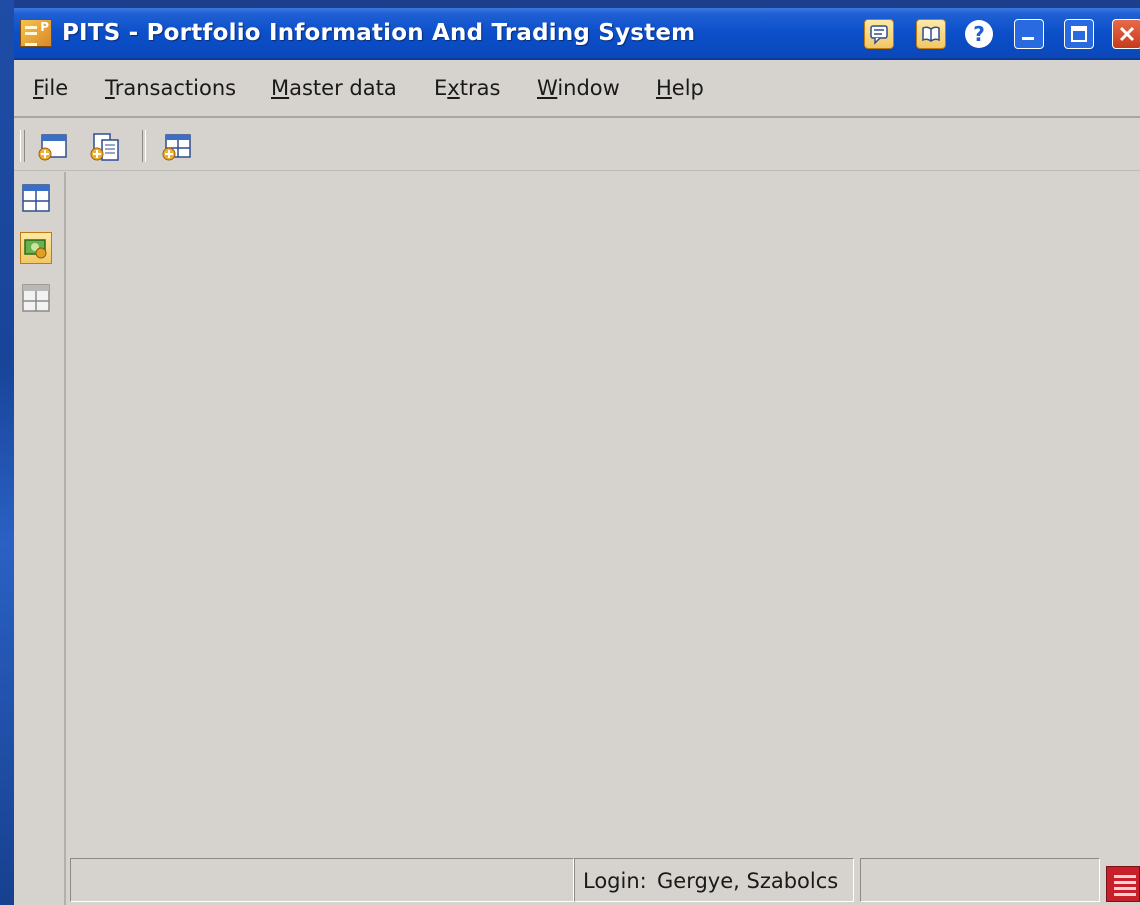 This screenshot has width=1140, height=905. I want to click on menu-extras: Extras, so click(467, 88).